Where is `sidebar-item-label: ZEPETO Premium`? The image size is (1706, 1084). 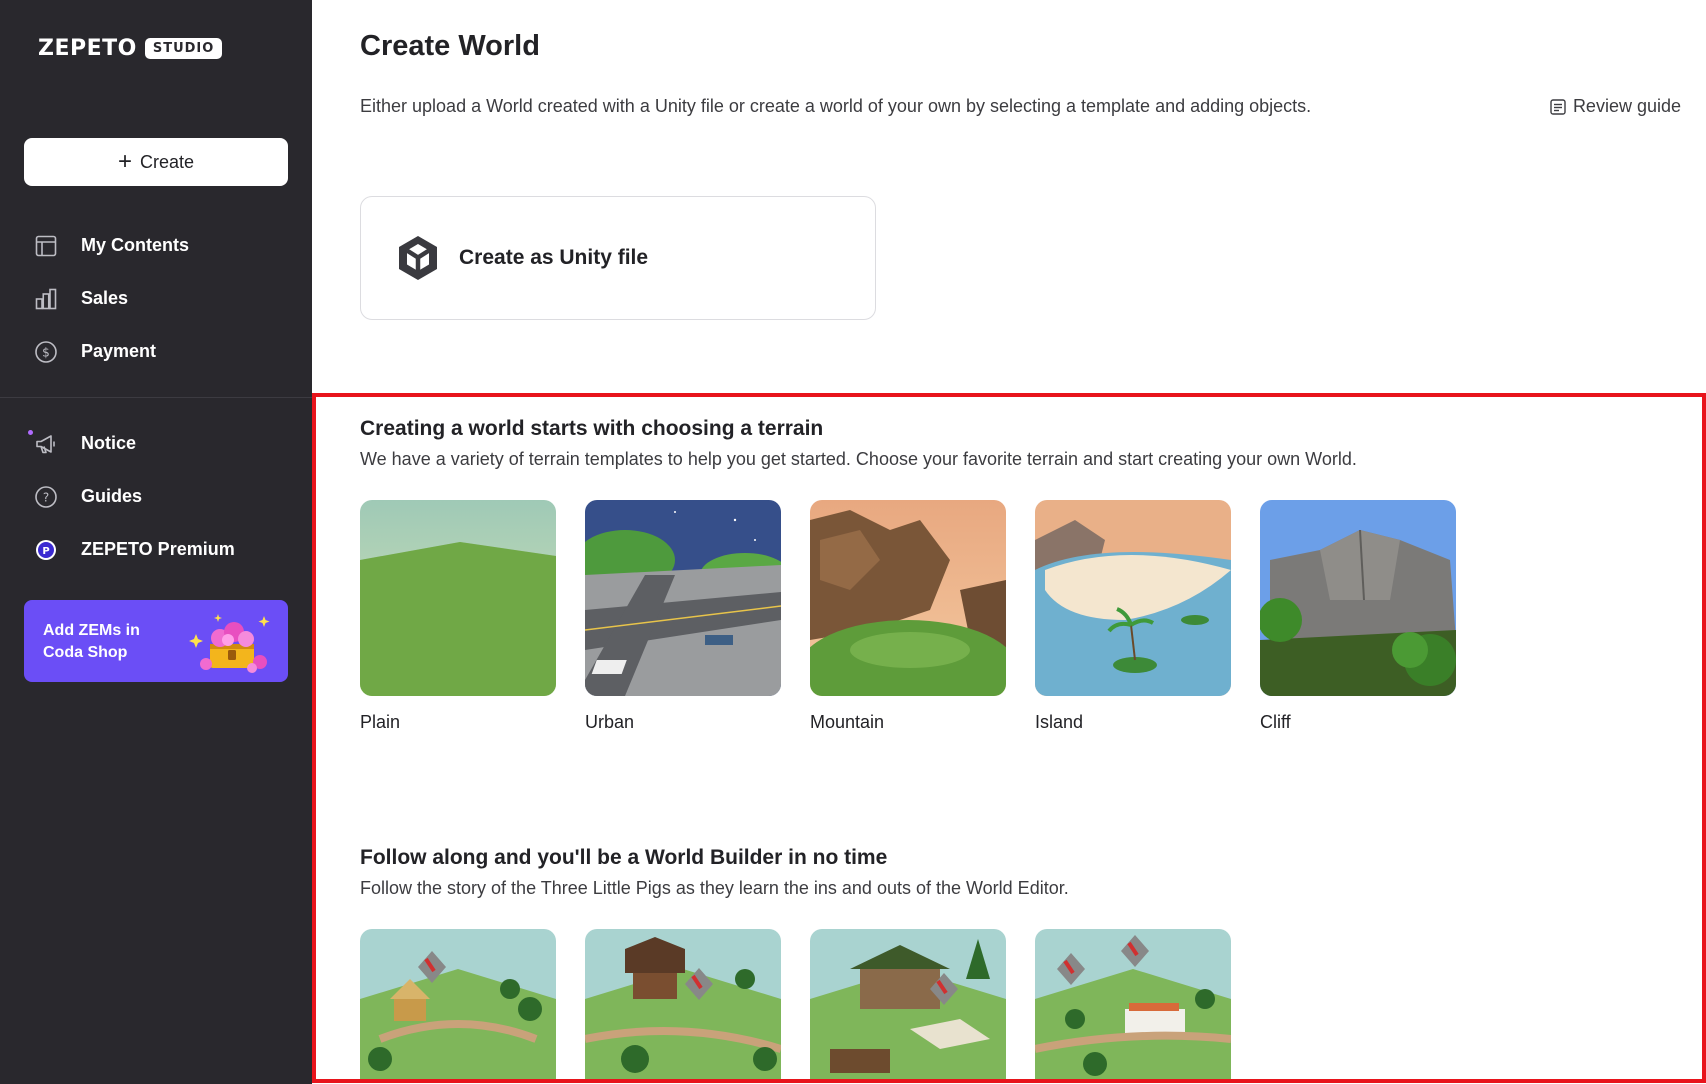 sidebar-item-label: ZEPETO Premium is located at coordinates (158, 549).